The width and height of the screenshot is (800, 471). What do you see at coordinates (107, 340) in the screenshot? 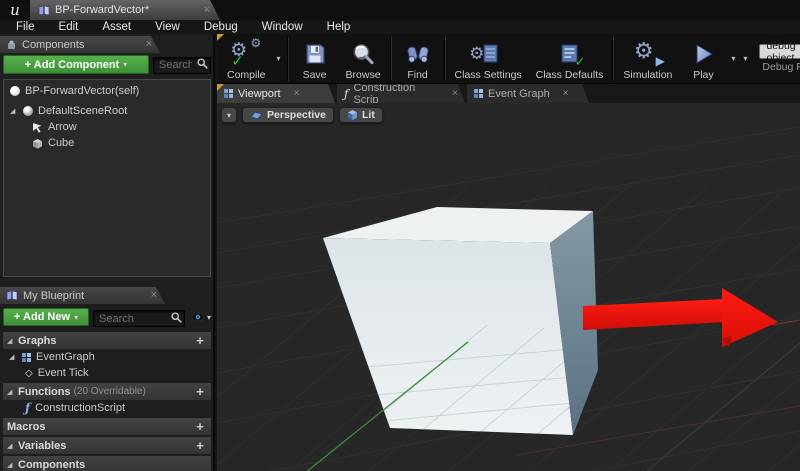
I see `graphs-section-header: ◢ Graphs +` at bounding box center [107, 340].